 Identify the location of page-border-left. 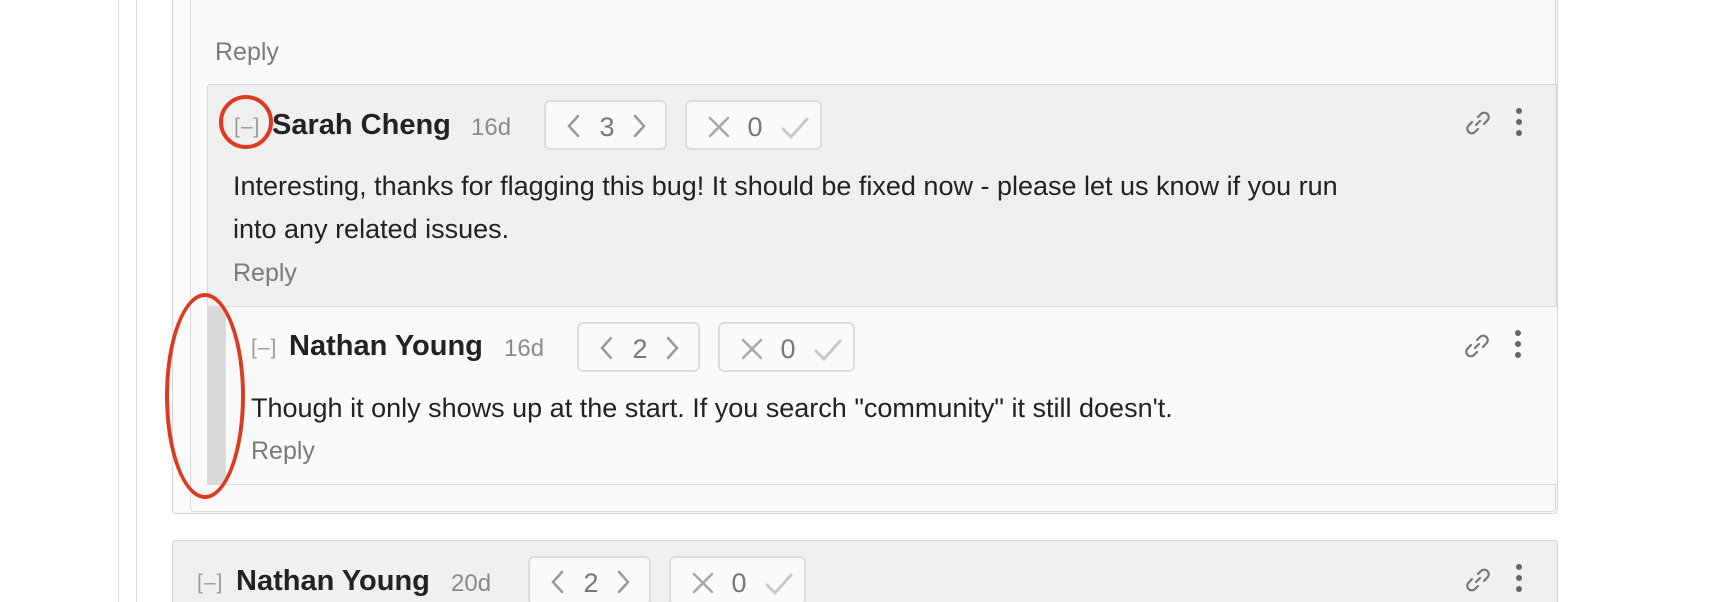
(118, 301).